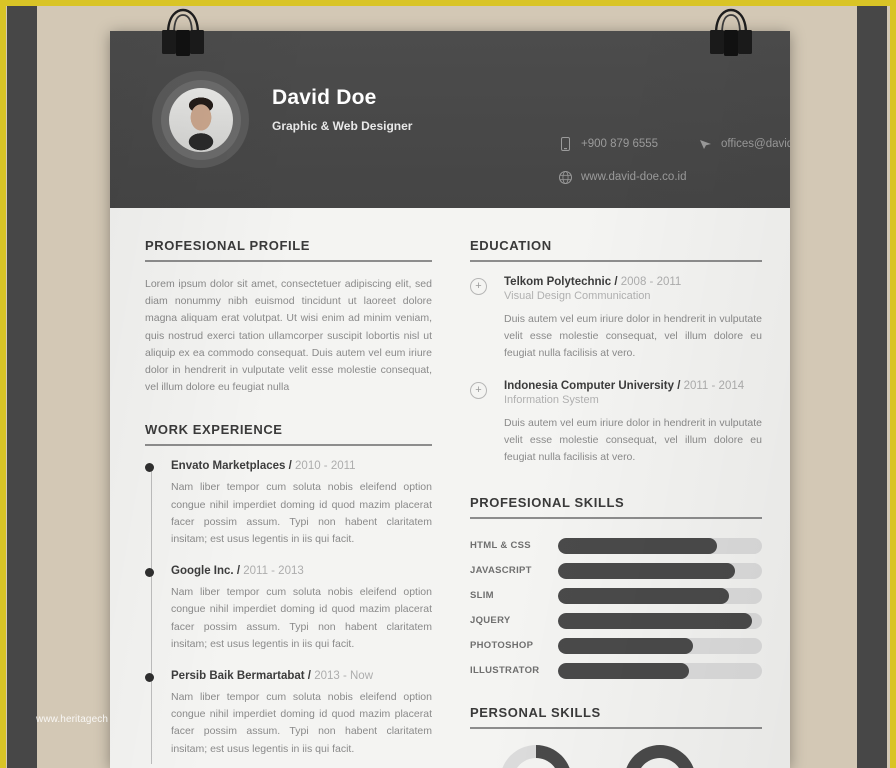  I want to click on work-heading: WORK EXPERIENCE, so click(214, 430).